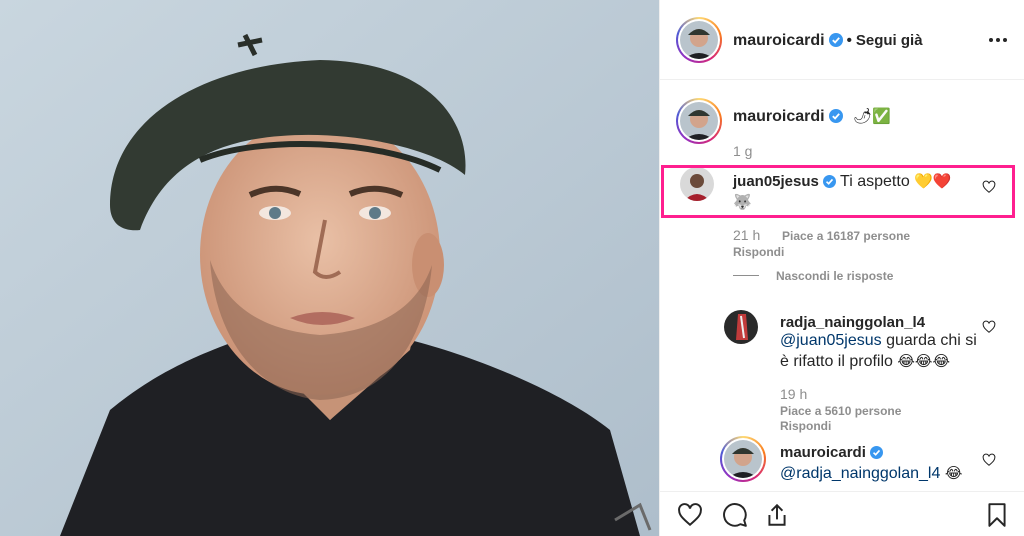 The height and width of the screenshot is (536, 1024). I want to click on author-username: mauroicardi, so click(779, 40).